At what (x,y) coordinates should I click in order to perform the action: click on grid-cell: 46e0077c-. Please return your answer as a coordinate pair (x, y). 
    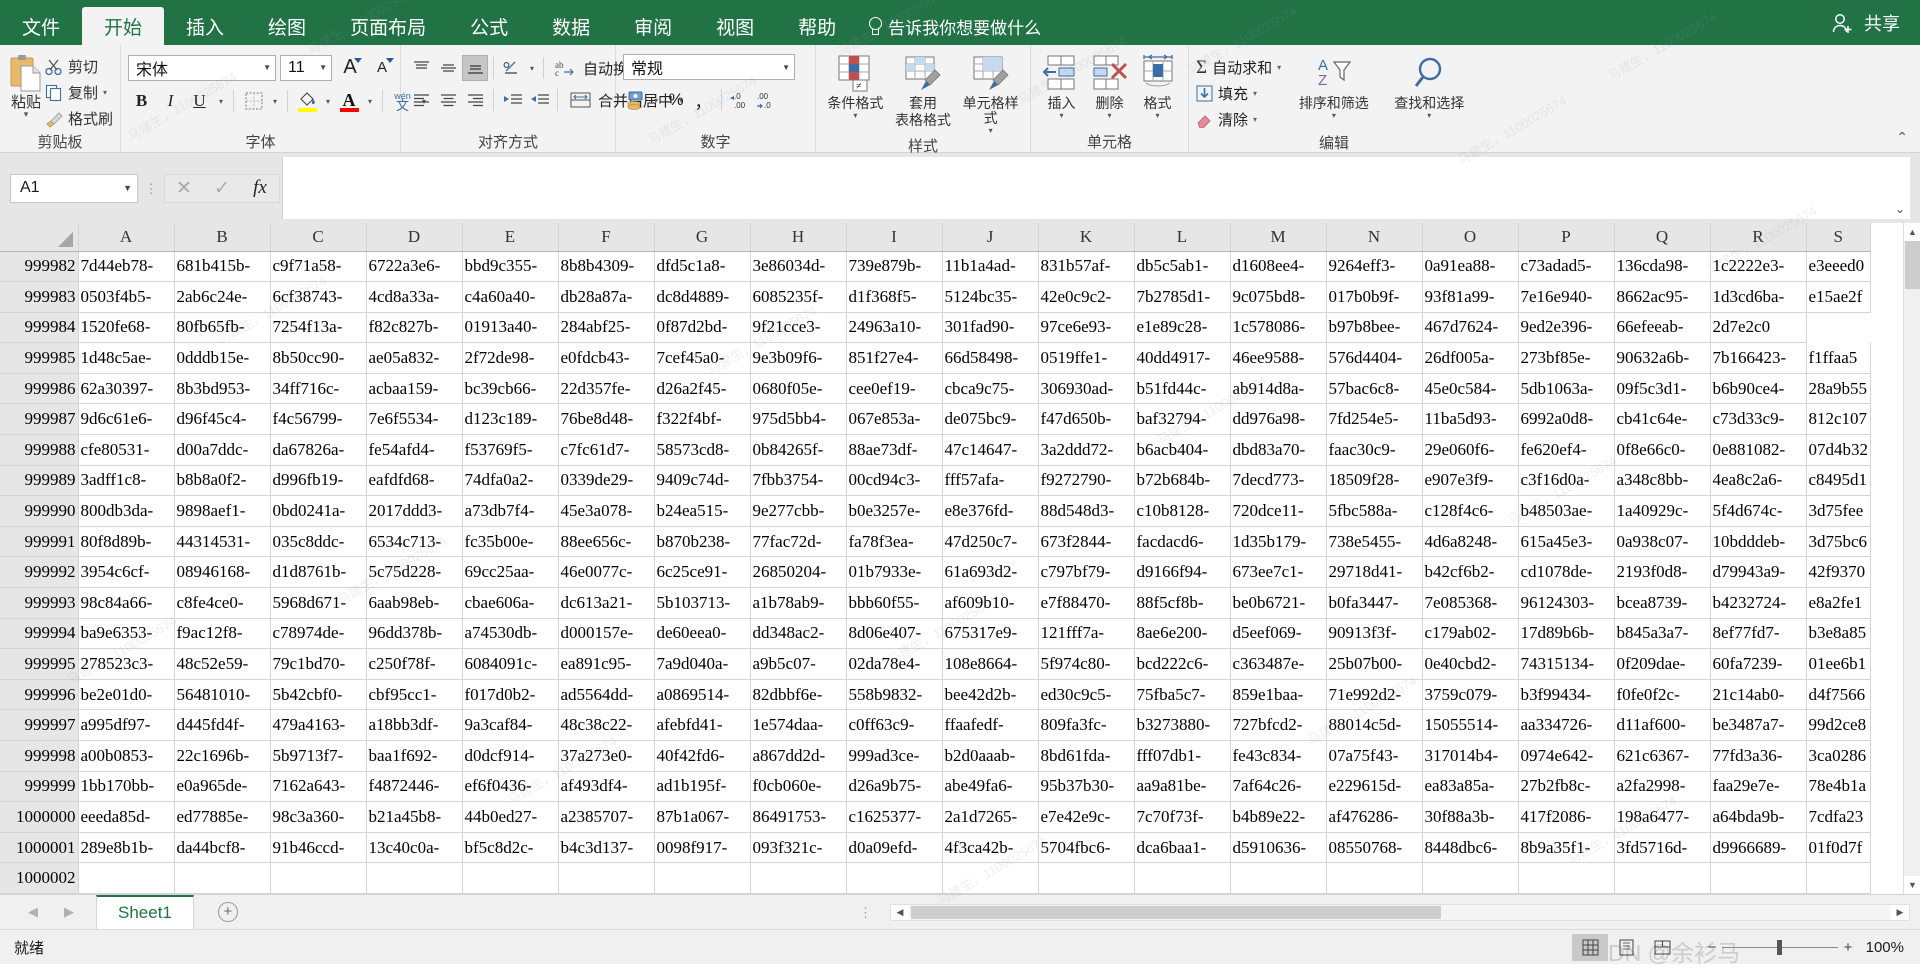
    Looking at the image, I should click on (606, 572).